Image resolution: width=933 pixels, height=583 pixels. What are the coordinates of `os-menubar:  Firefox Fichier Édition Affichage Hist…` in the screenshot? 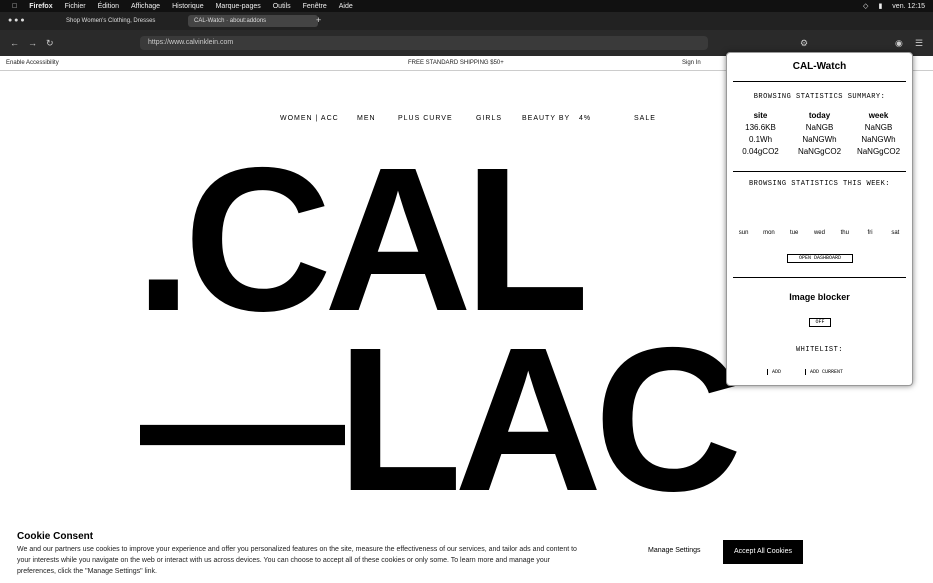 It's located at (466, 6).